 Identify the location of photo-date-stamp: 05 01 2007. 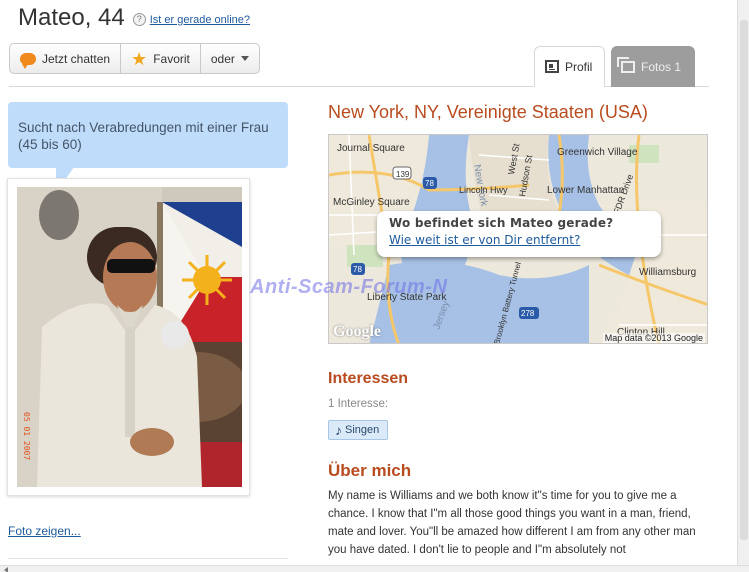
(26, 436).